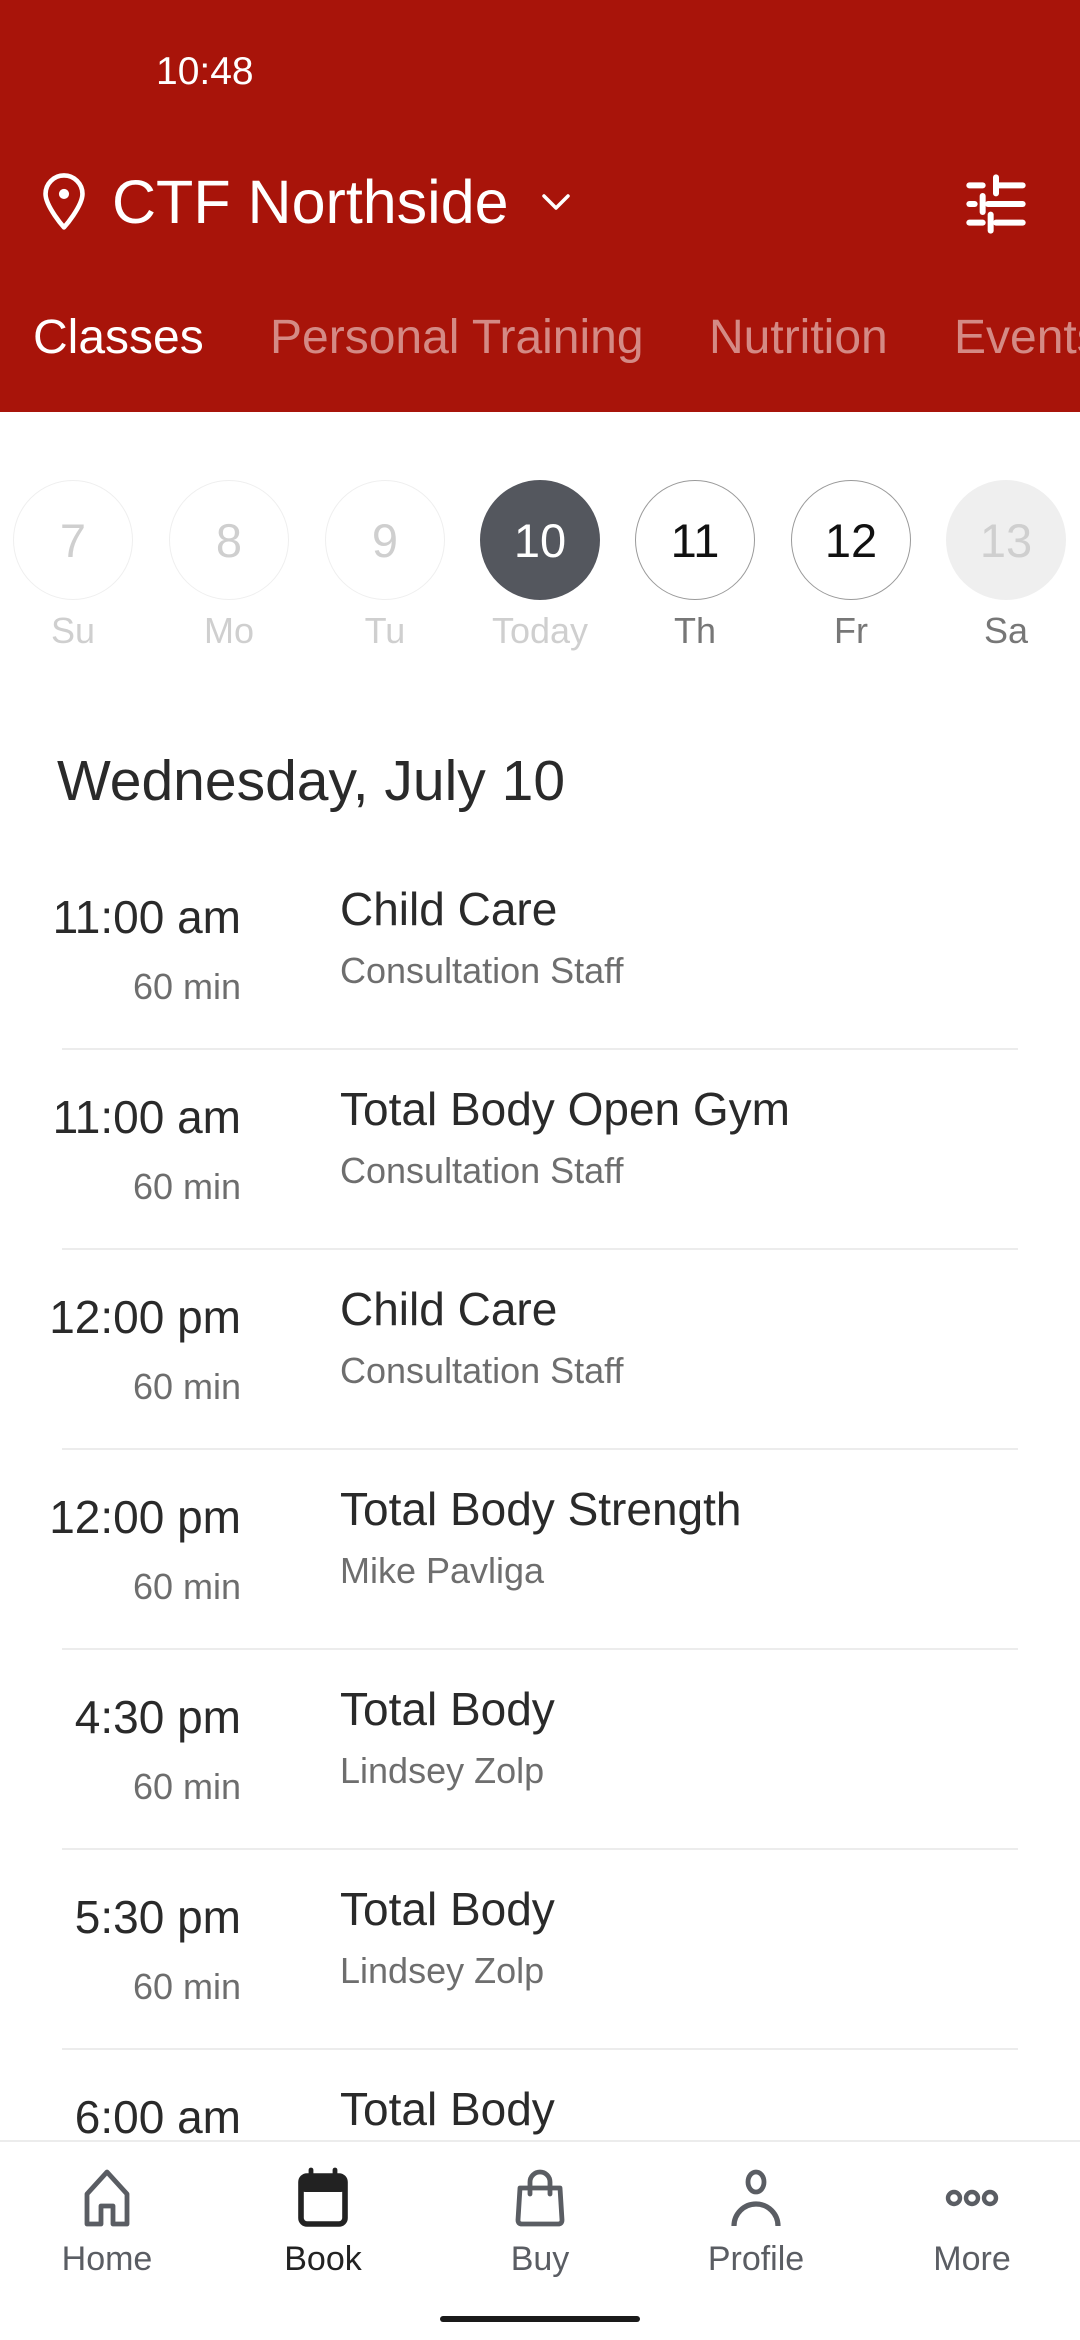 The image size is (1080, 2340). What do you see at coordinates (695, 540) in the screenshot?
I see `day-number: 11` at bounding box center [695, 540].